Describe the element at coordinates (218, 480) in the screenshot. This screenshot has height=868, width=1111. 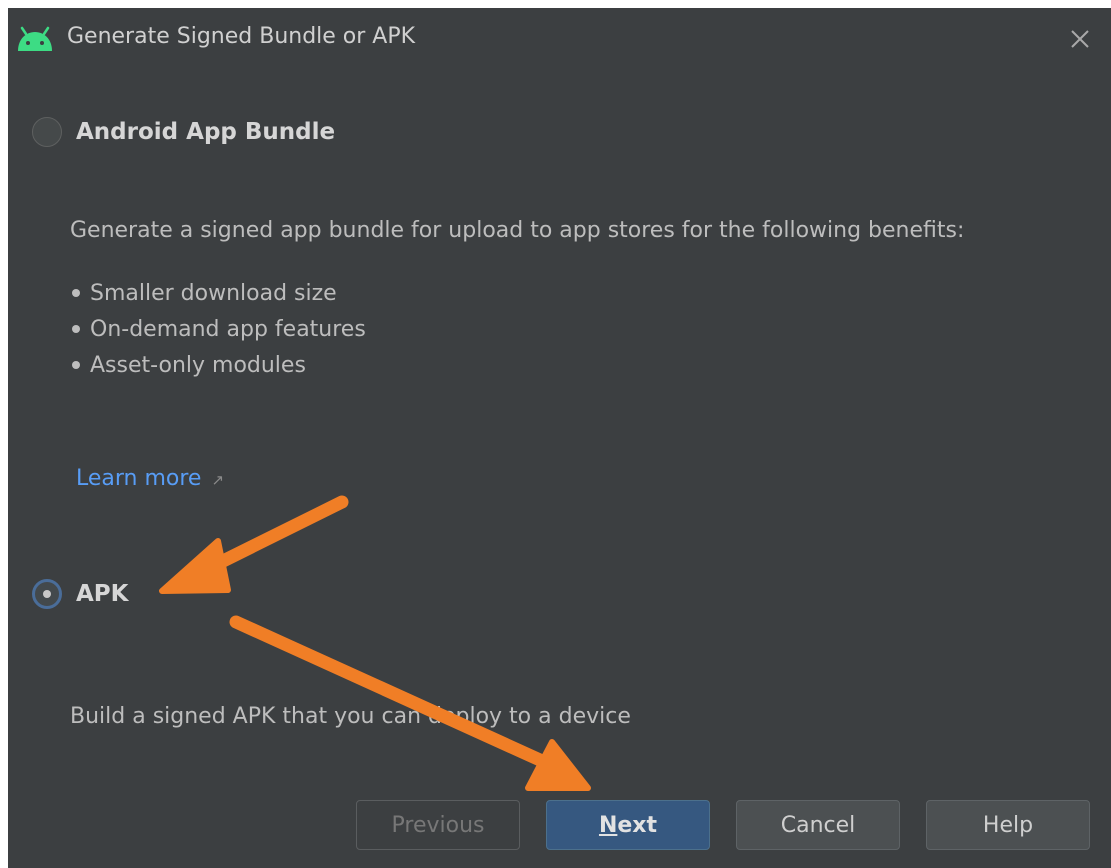
I see `external-link-icon: ↗` at that location.